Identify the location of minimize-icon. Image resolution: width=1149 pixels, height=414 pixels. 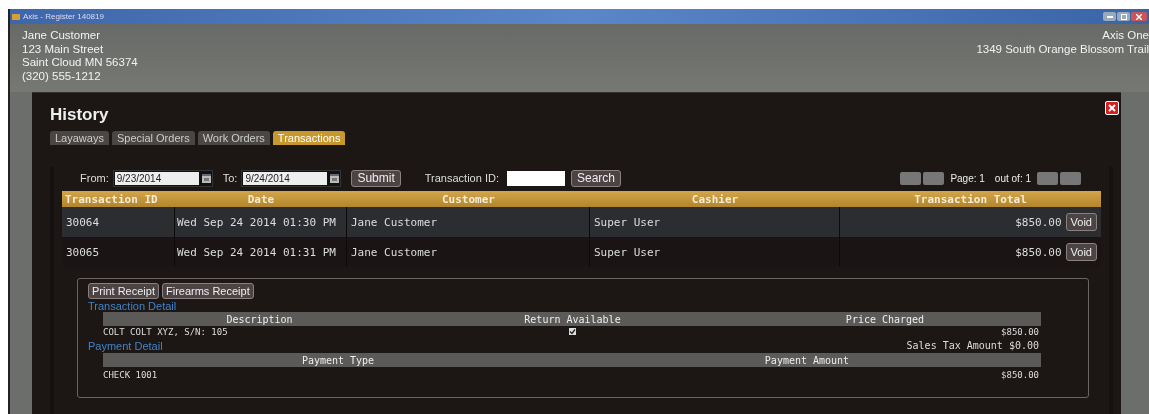
(1109, 16).